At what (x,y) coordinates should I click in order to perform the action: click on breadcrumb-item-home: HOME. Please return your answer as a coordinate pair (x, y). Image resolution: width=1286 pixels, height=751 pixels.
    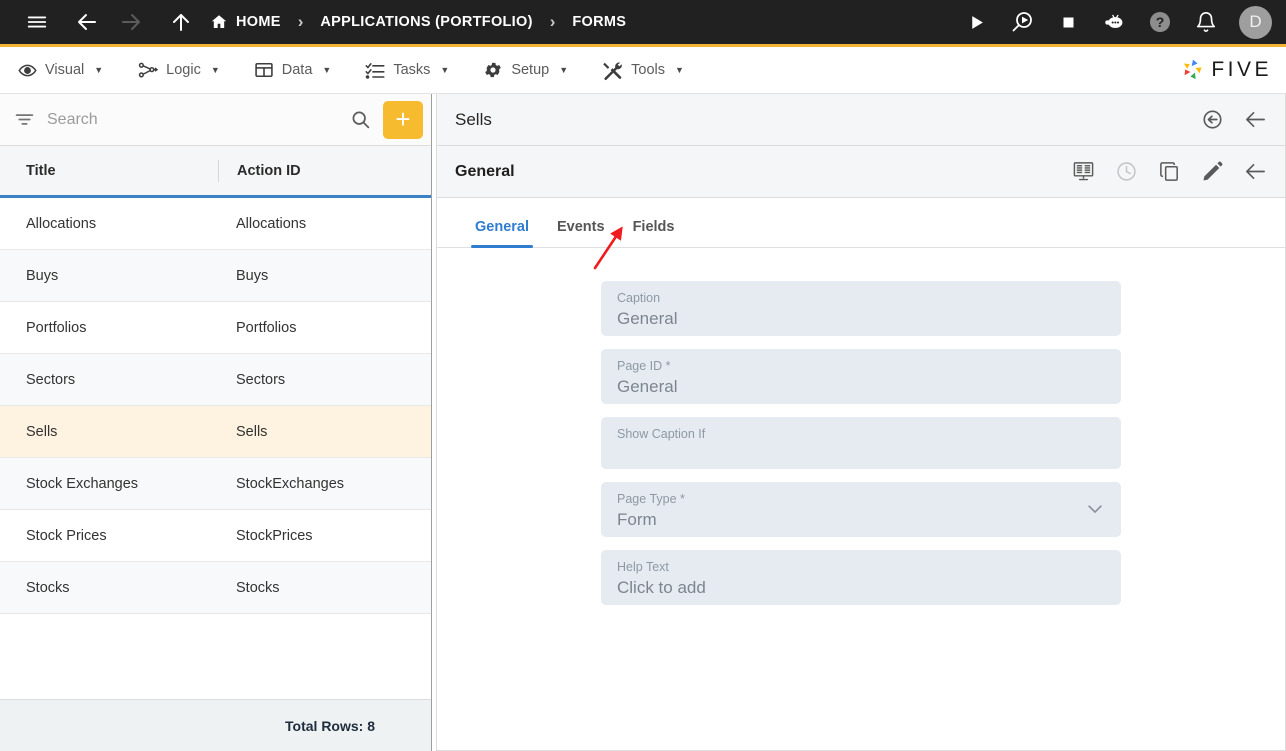
    Looking at the image, I should click on (245, 22).